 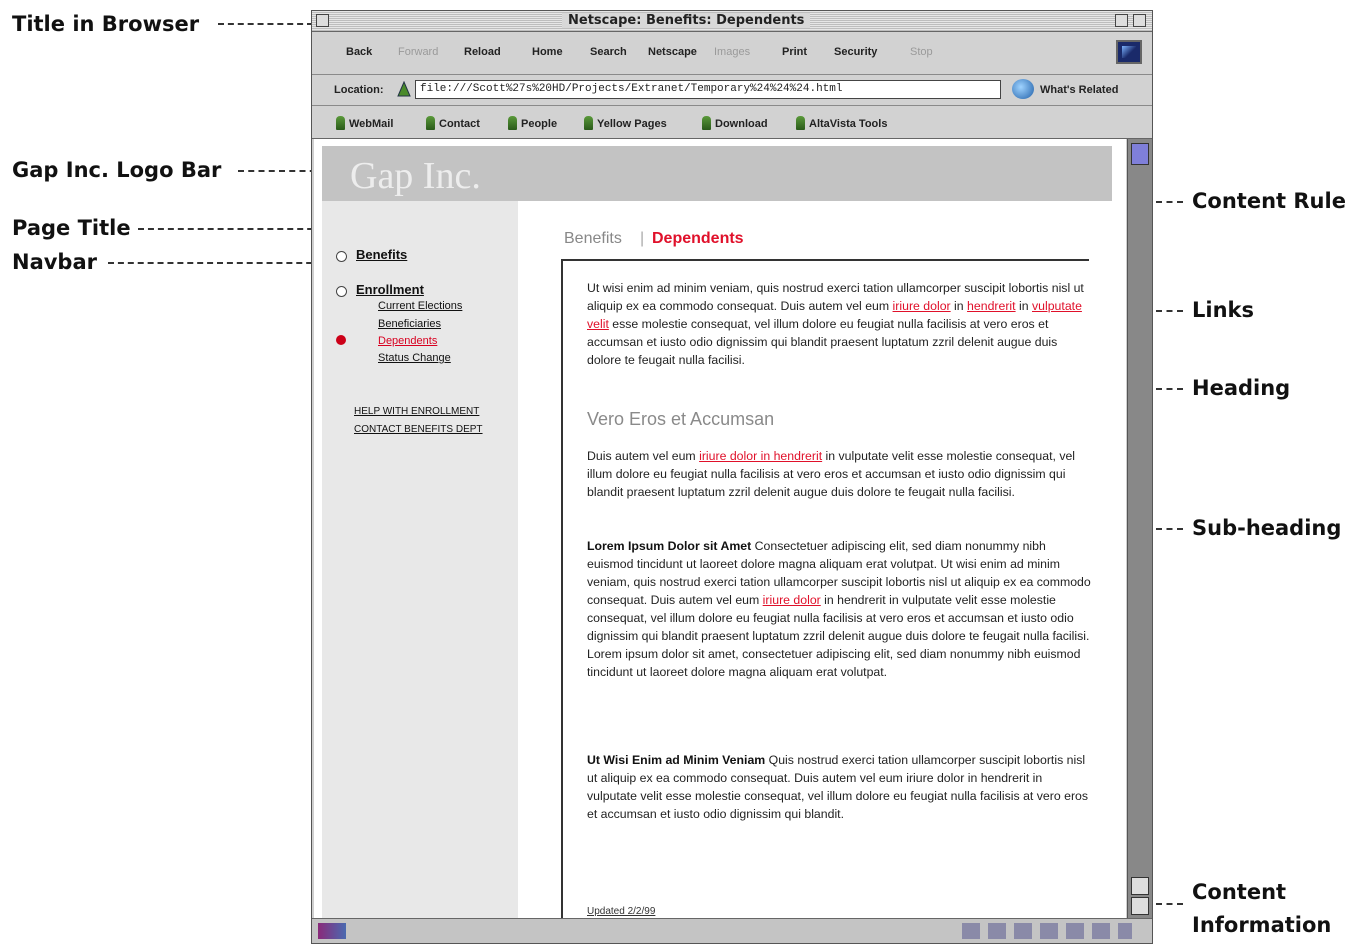 What do you see at coordinates (672, 52) in the screenshot?
I see `netscape-button: Netscape` at bounding box center [672, 52].